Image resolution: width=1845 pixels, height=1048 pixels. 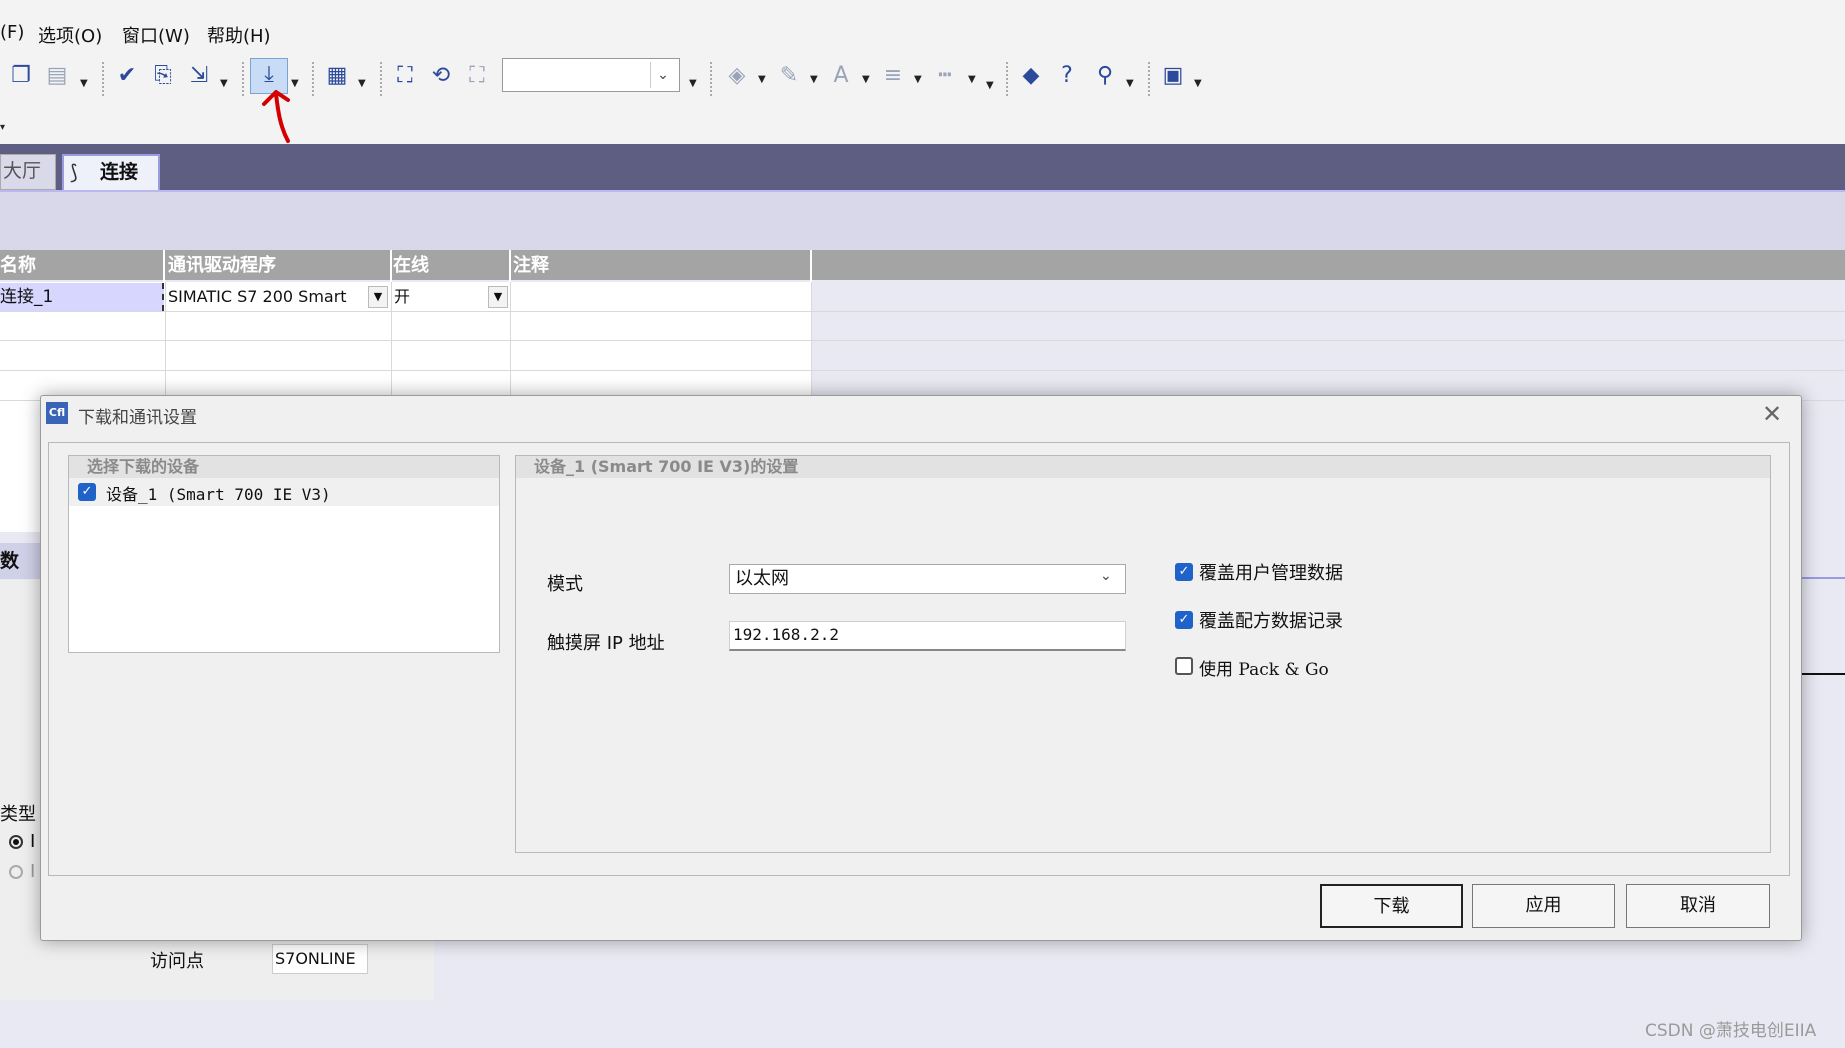 I want to click on line-color-dropdown-icon: ▼, so click(x=814, y=79).